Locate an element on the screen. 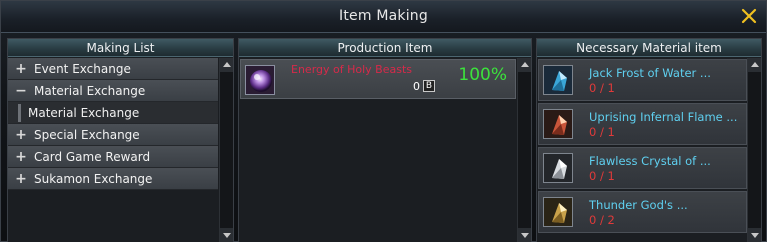 This screenshot has height=242, width=767. category-label: Special Exchange is located at coordinates (87, 134).